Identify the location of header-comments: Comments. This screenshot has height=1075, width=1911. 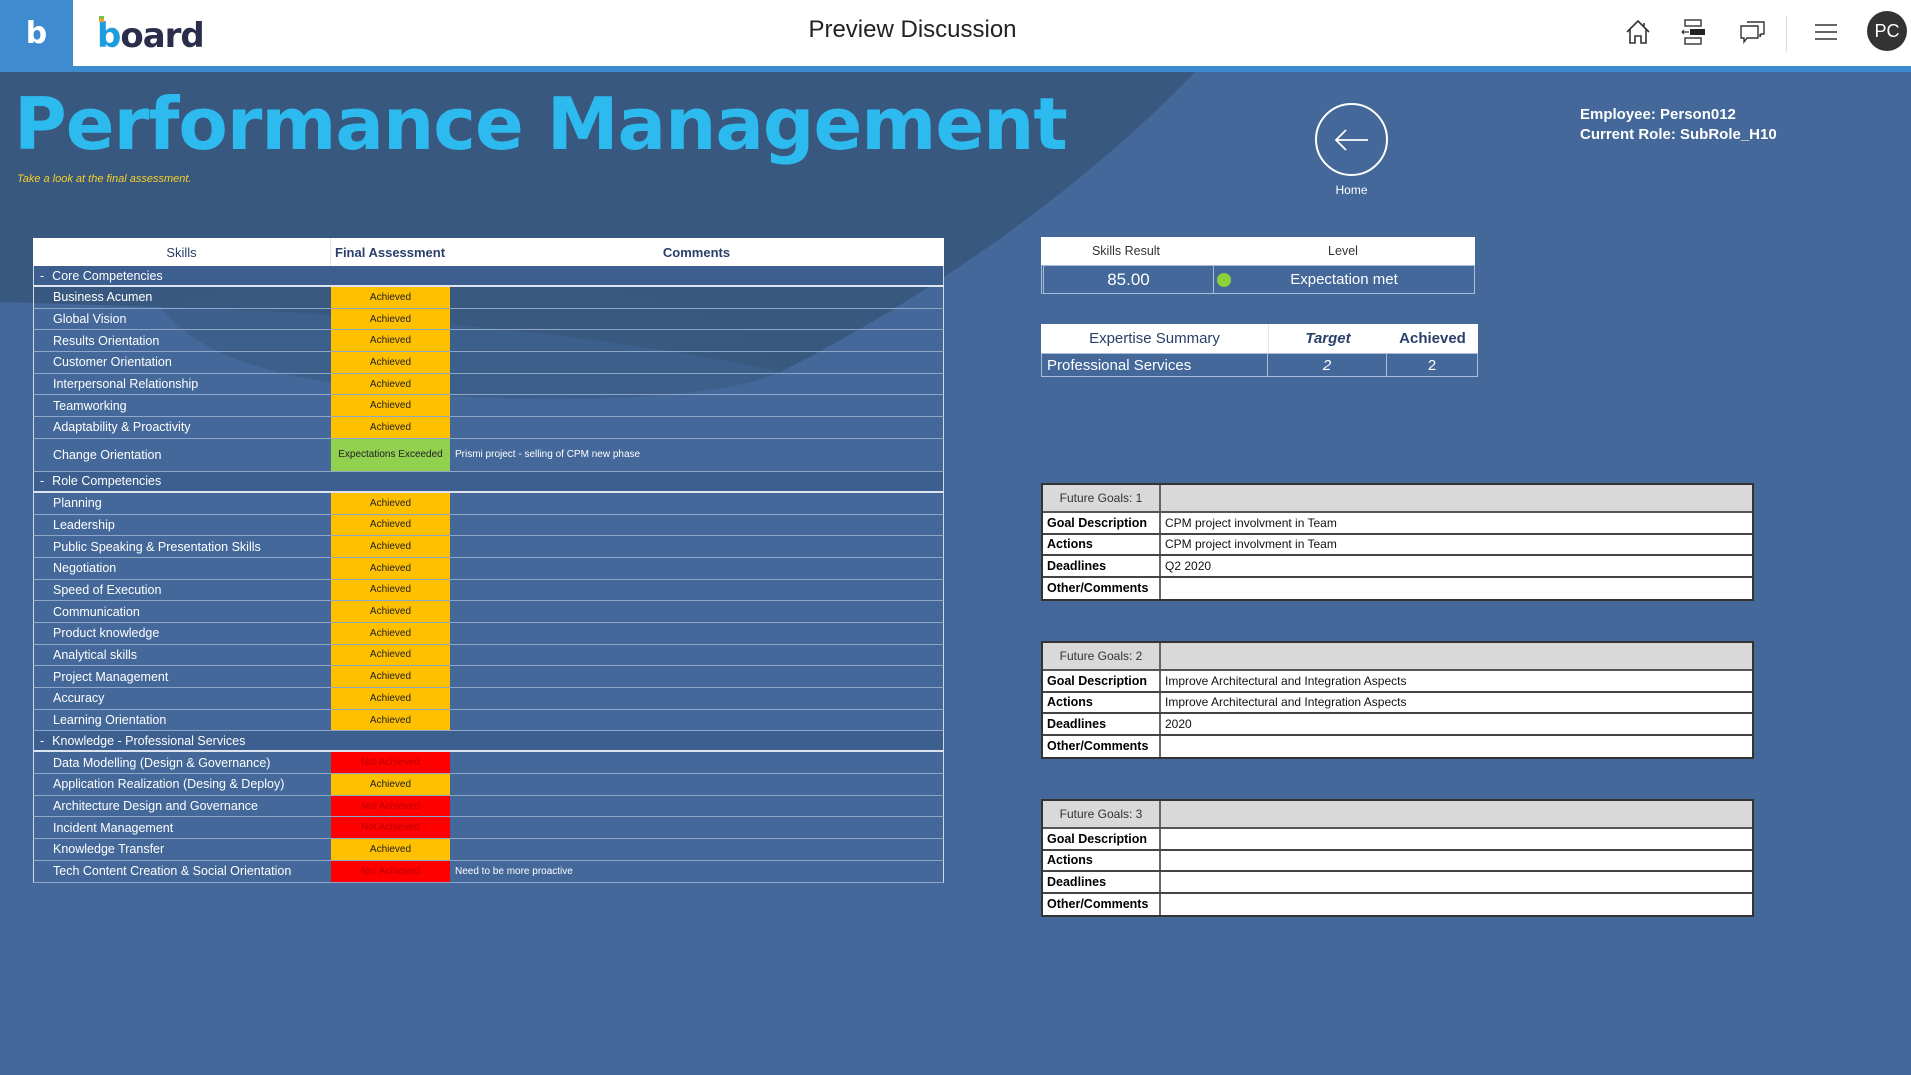
(696, 252).